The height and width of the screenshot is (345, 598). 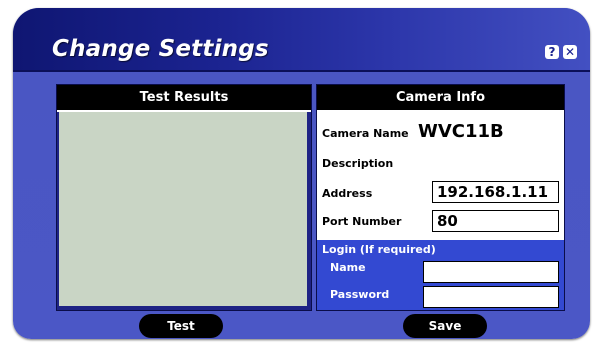 I want to click on login-section: Login (If required) Name Password, so click(x=440, y=275).